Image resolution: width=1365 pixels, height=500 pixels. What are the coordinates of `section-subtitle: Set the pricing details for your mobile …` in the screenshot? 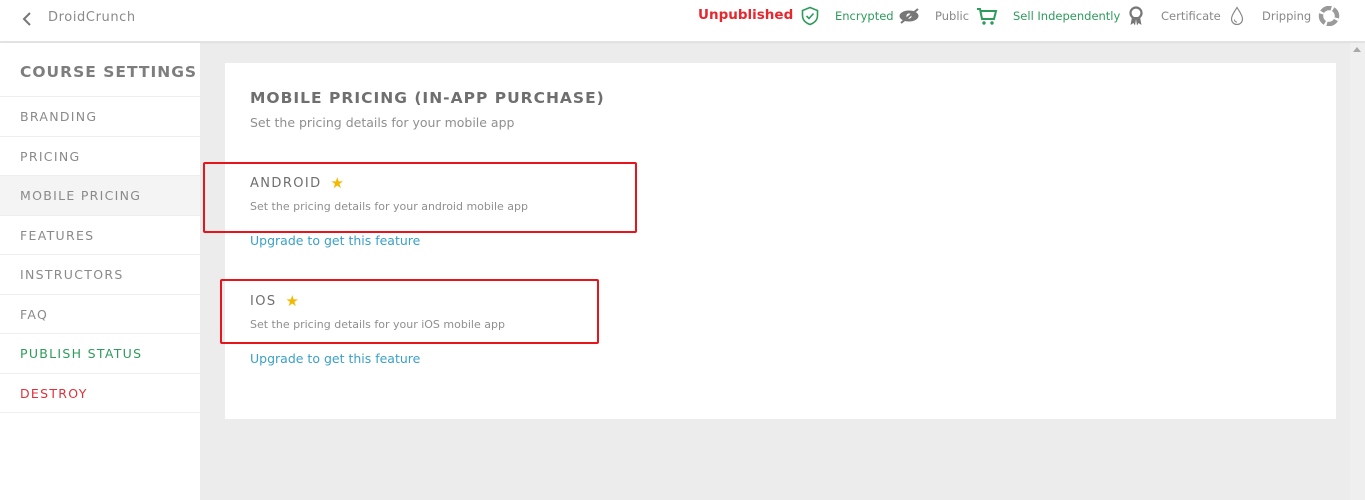 It's located at (382, 122).